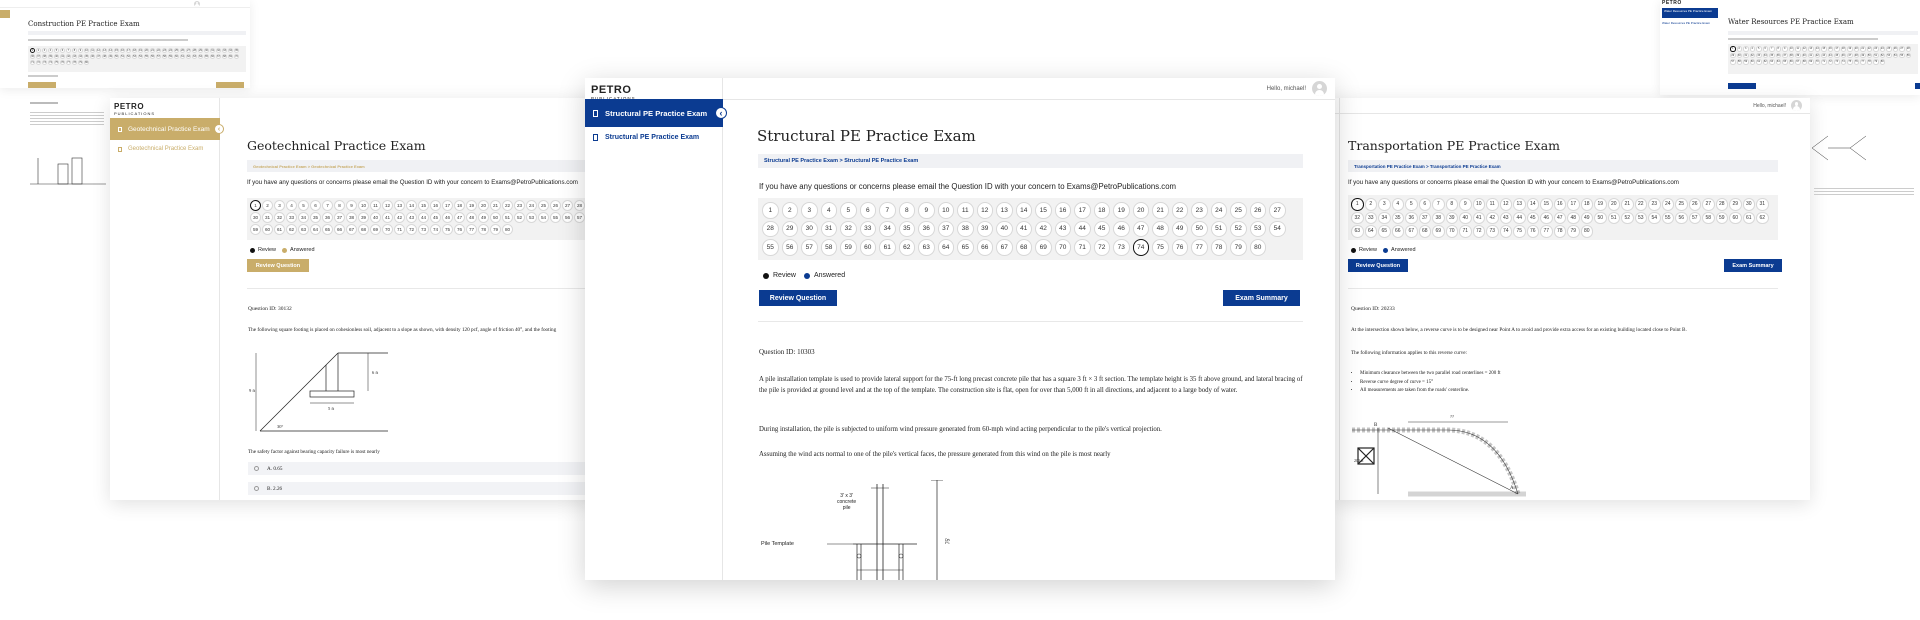 The width and height of the screenshot is (1920, 620). Describe the element at coordinates (1863, 49) in the screenshot. I see `question-number-button: 21` at that location.